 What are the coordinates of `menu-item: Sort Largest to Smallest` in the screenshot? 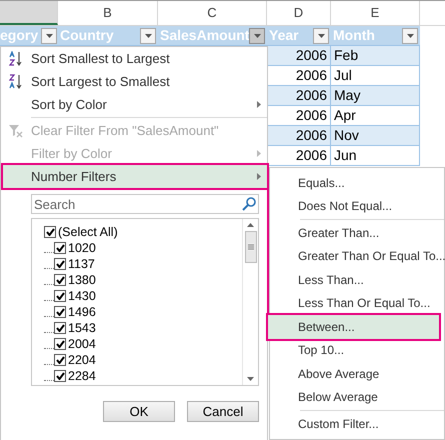 It's located at (134, 81).